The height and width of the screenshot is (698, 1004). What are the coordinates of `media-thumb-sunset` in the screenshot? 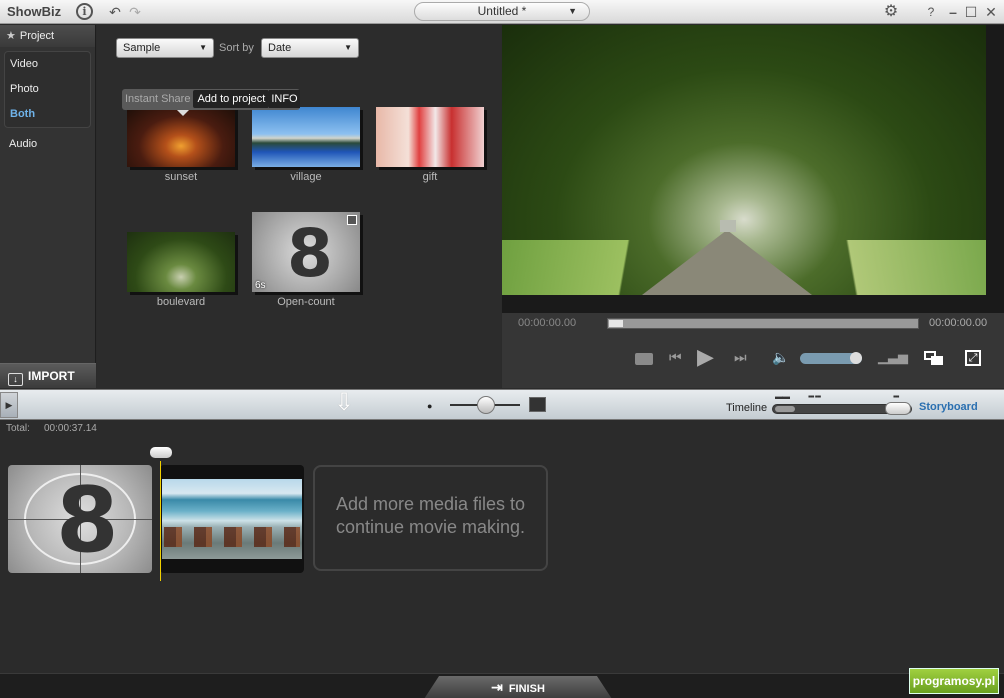 It's located at (181, 137).